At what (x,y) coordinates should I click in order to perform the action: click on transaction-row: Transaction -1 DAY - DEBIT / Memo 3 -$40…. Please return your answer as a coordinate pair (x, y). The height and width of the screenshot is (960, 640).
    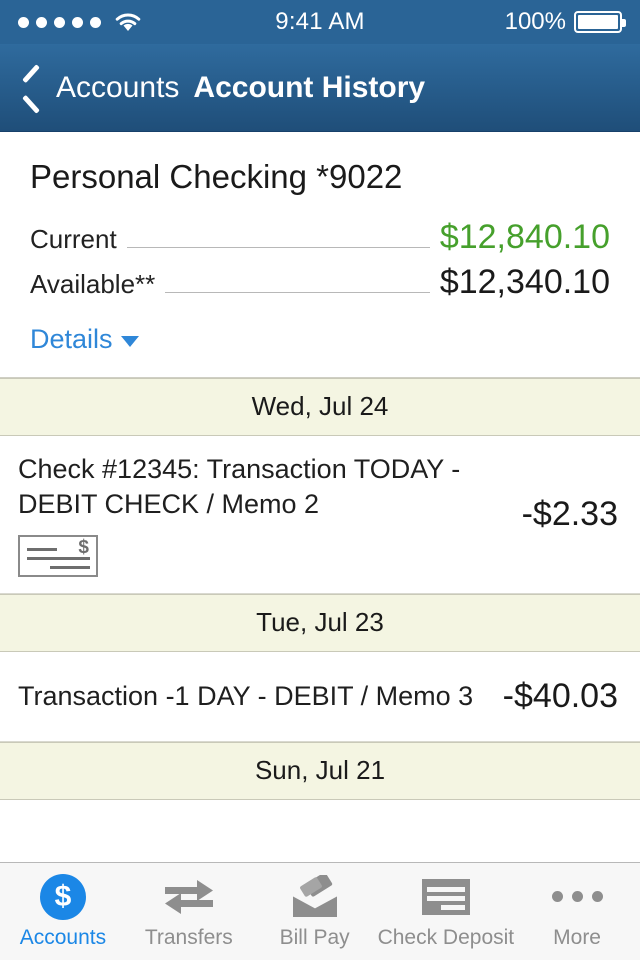
    Looking at the image, I should click on (320, 697).